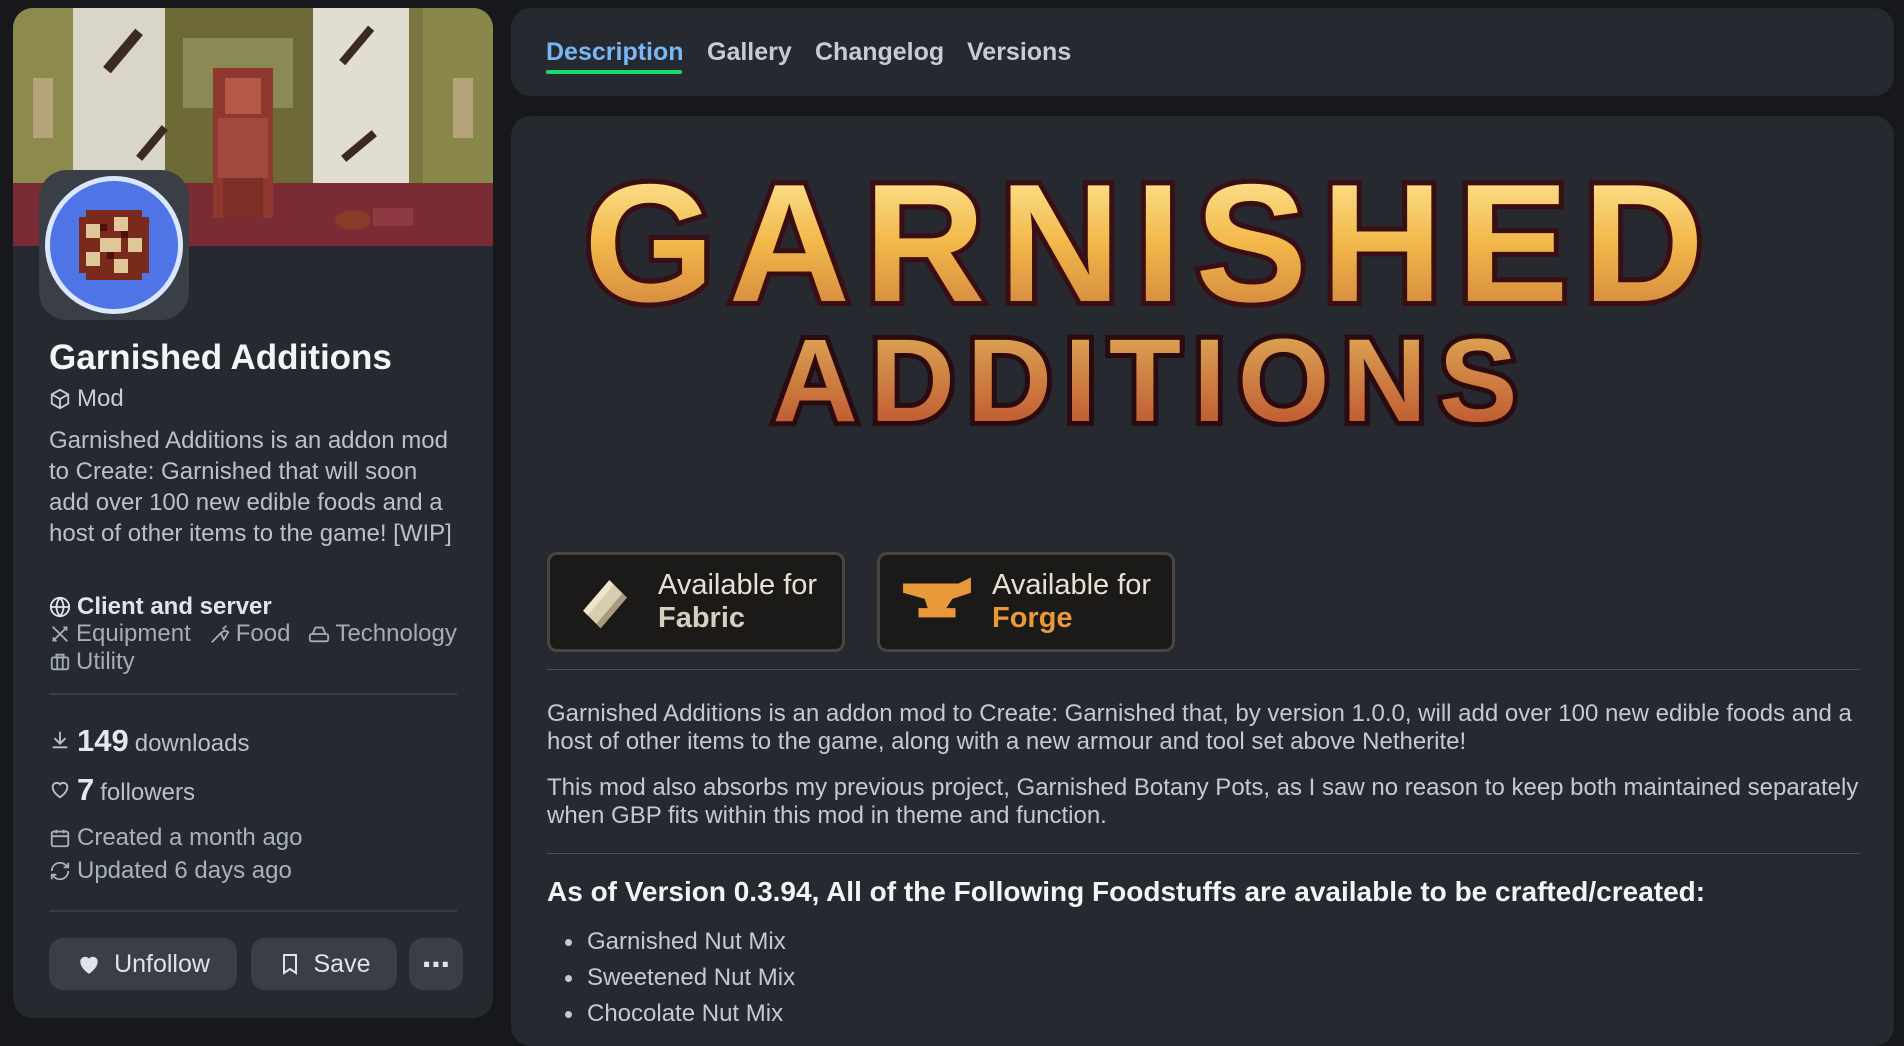 The width and height of the screenshot is (1904, 1046). Describe the element at coordinates (86, 789) in the screenshot. I see `followers-count: 7` at that location.